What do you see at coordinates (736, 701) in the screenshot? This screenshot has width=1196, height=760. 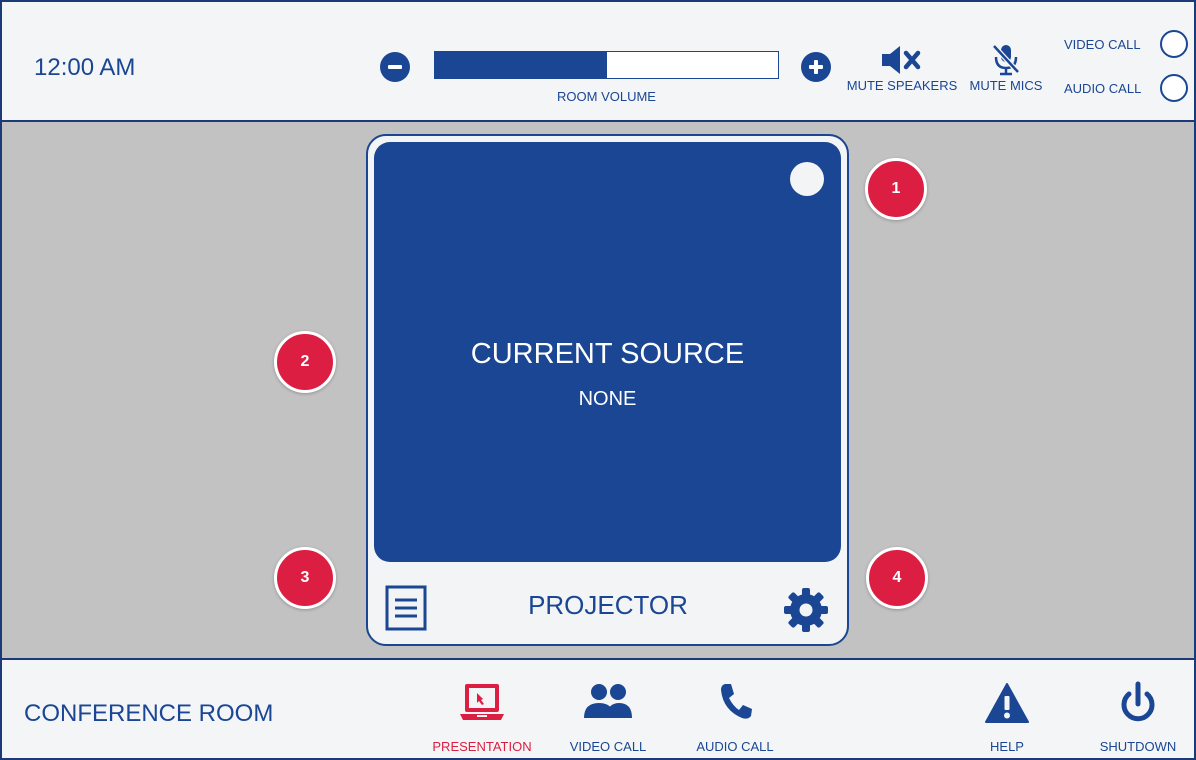 I see `phone-icon` at bounding box center [736, 701].